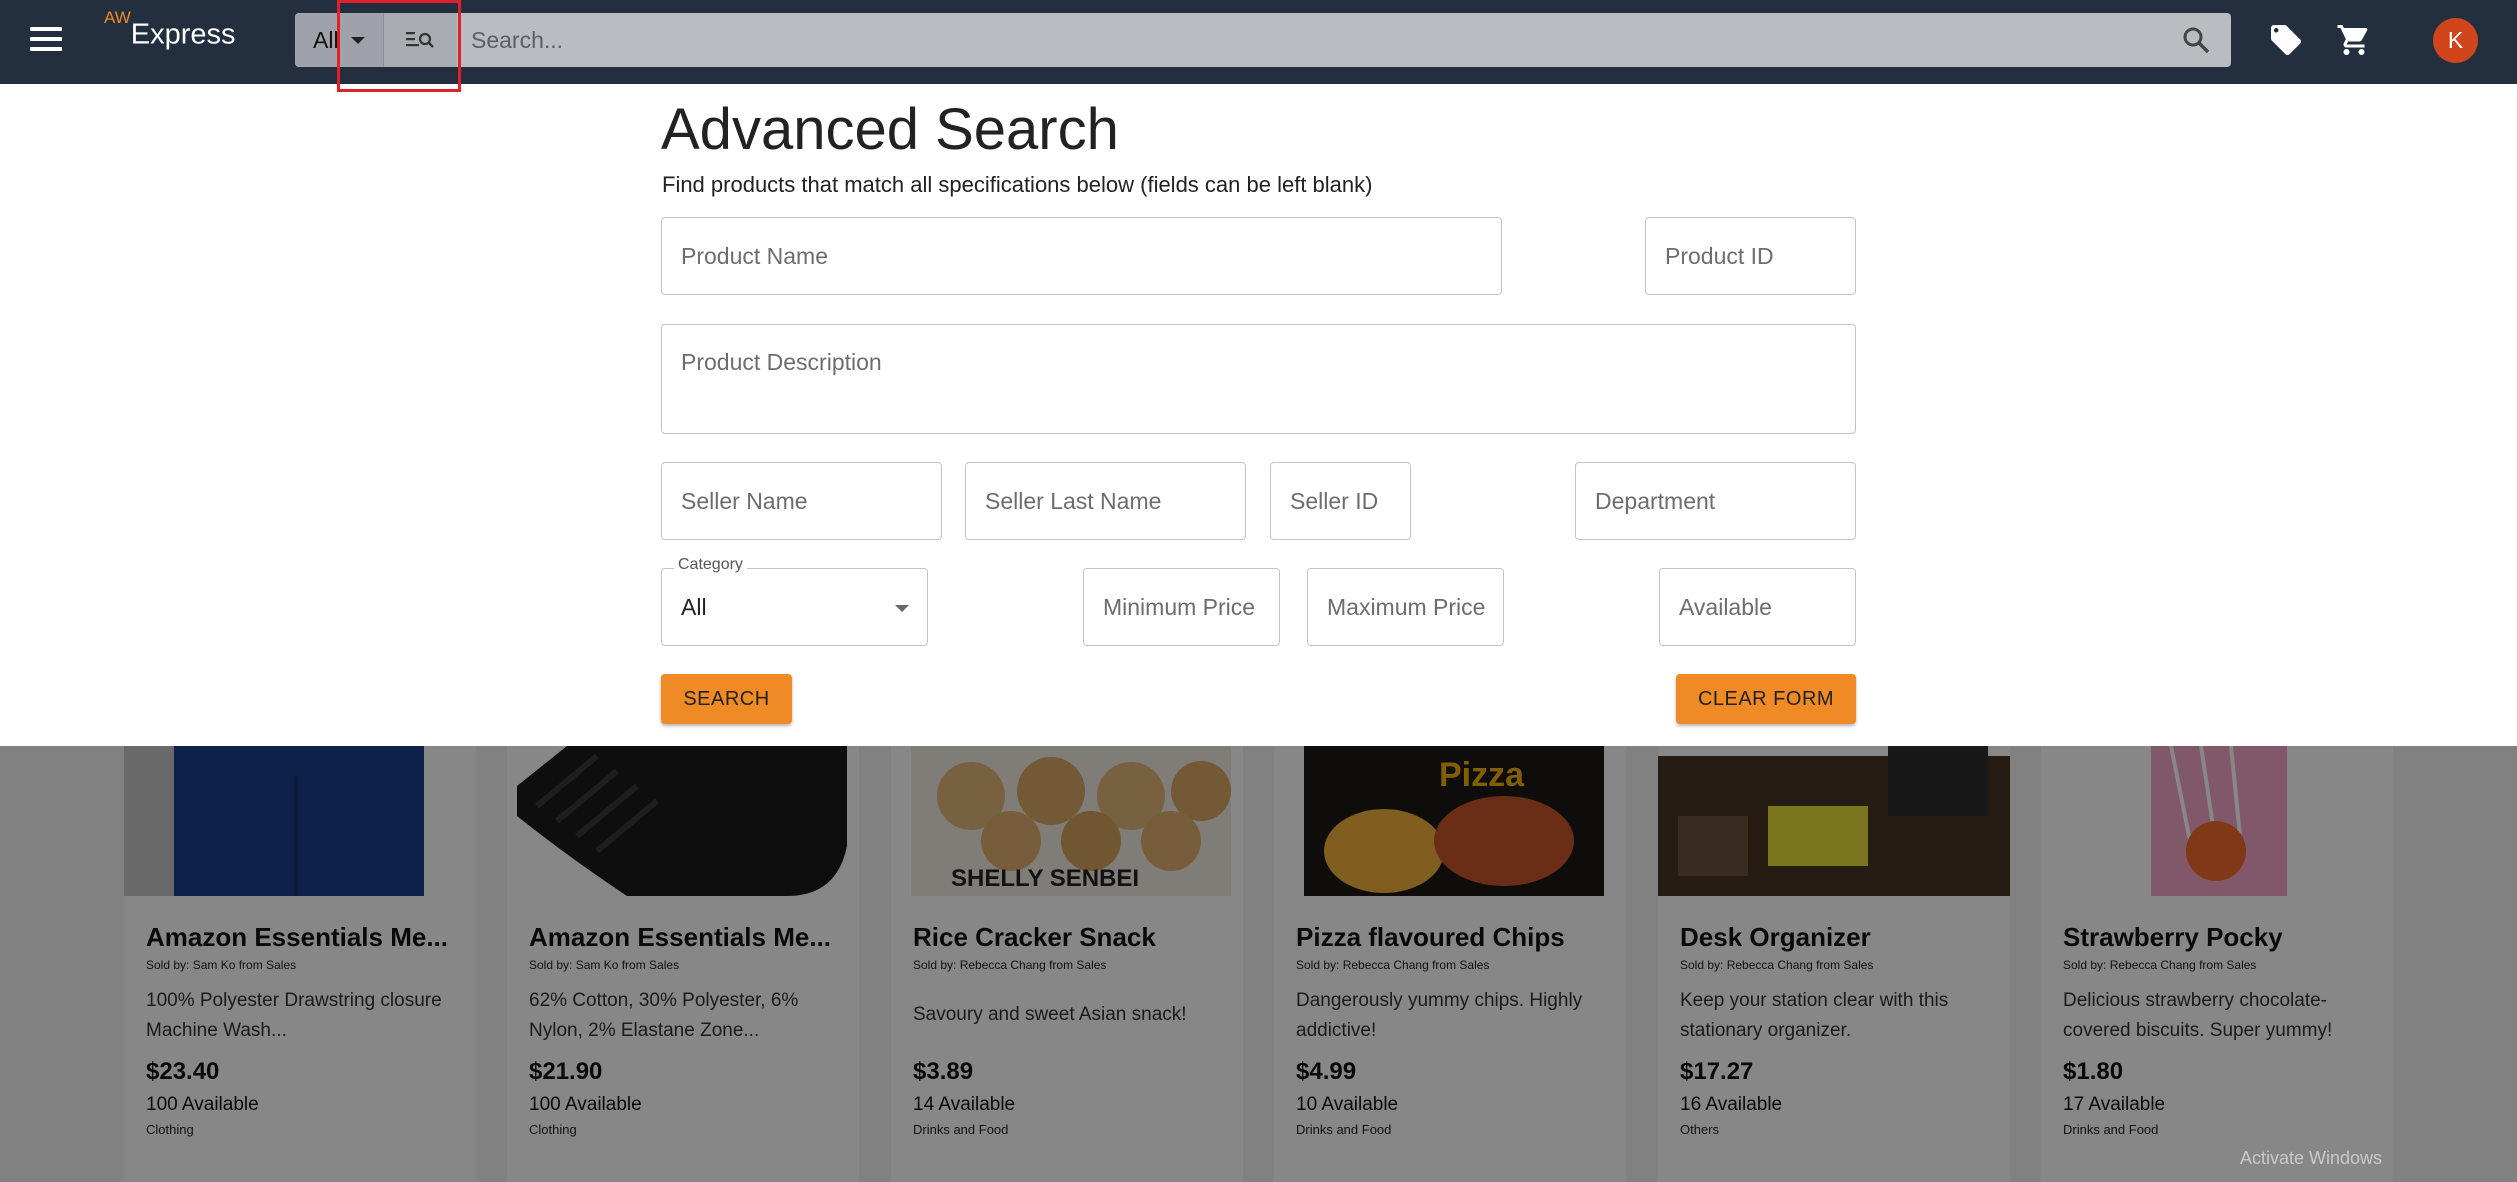  What do you see at coordinates (1291, 40) in the screenshot?
I see `search-input` at bounding box center [1291, 40].